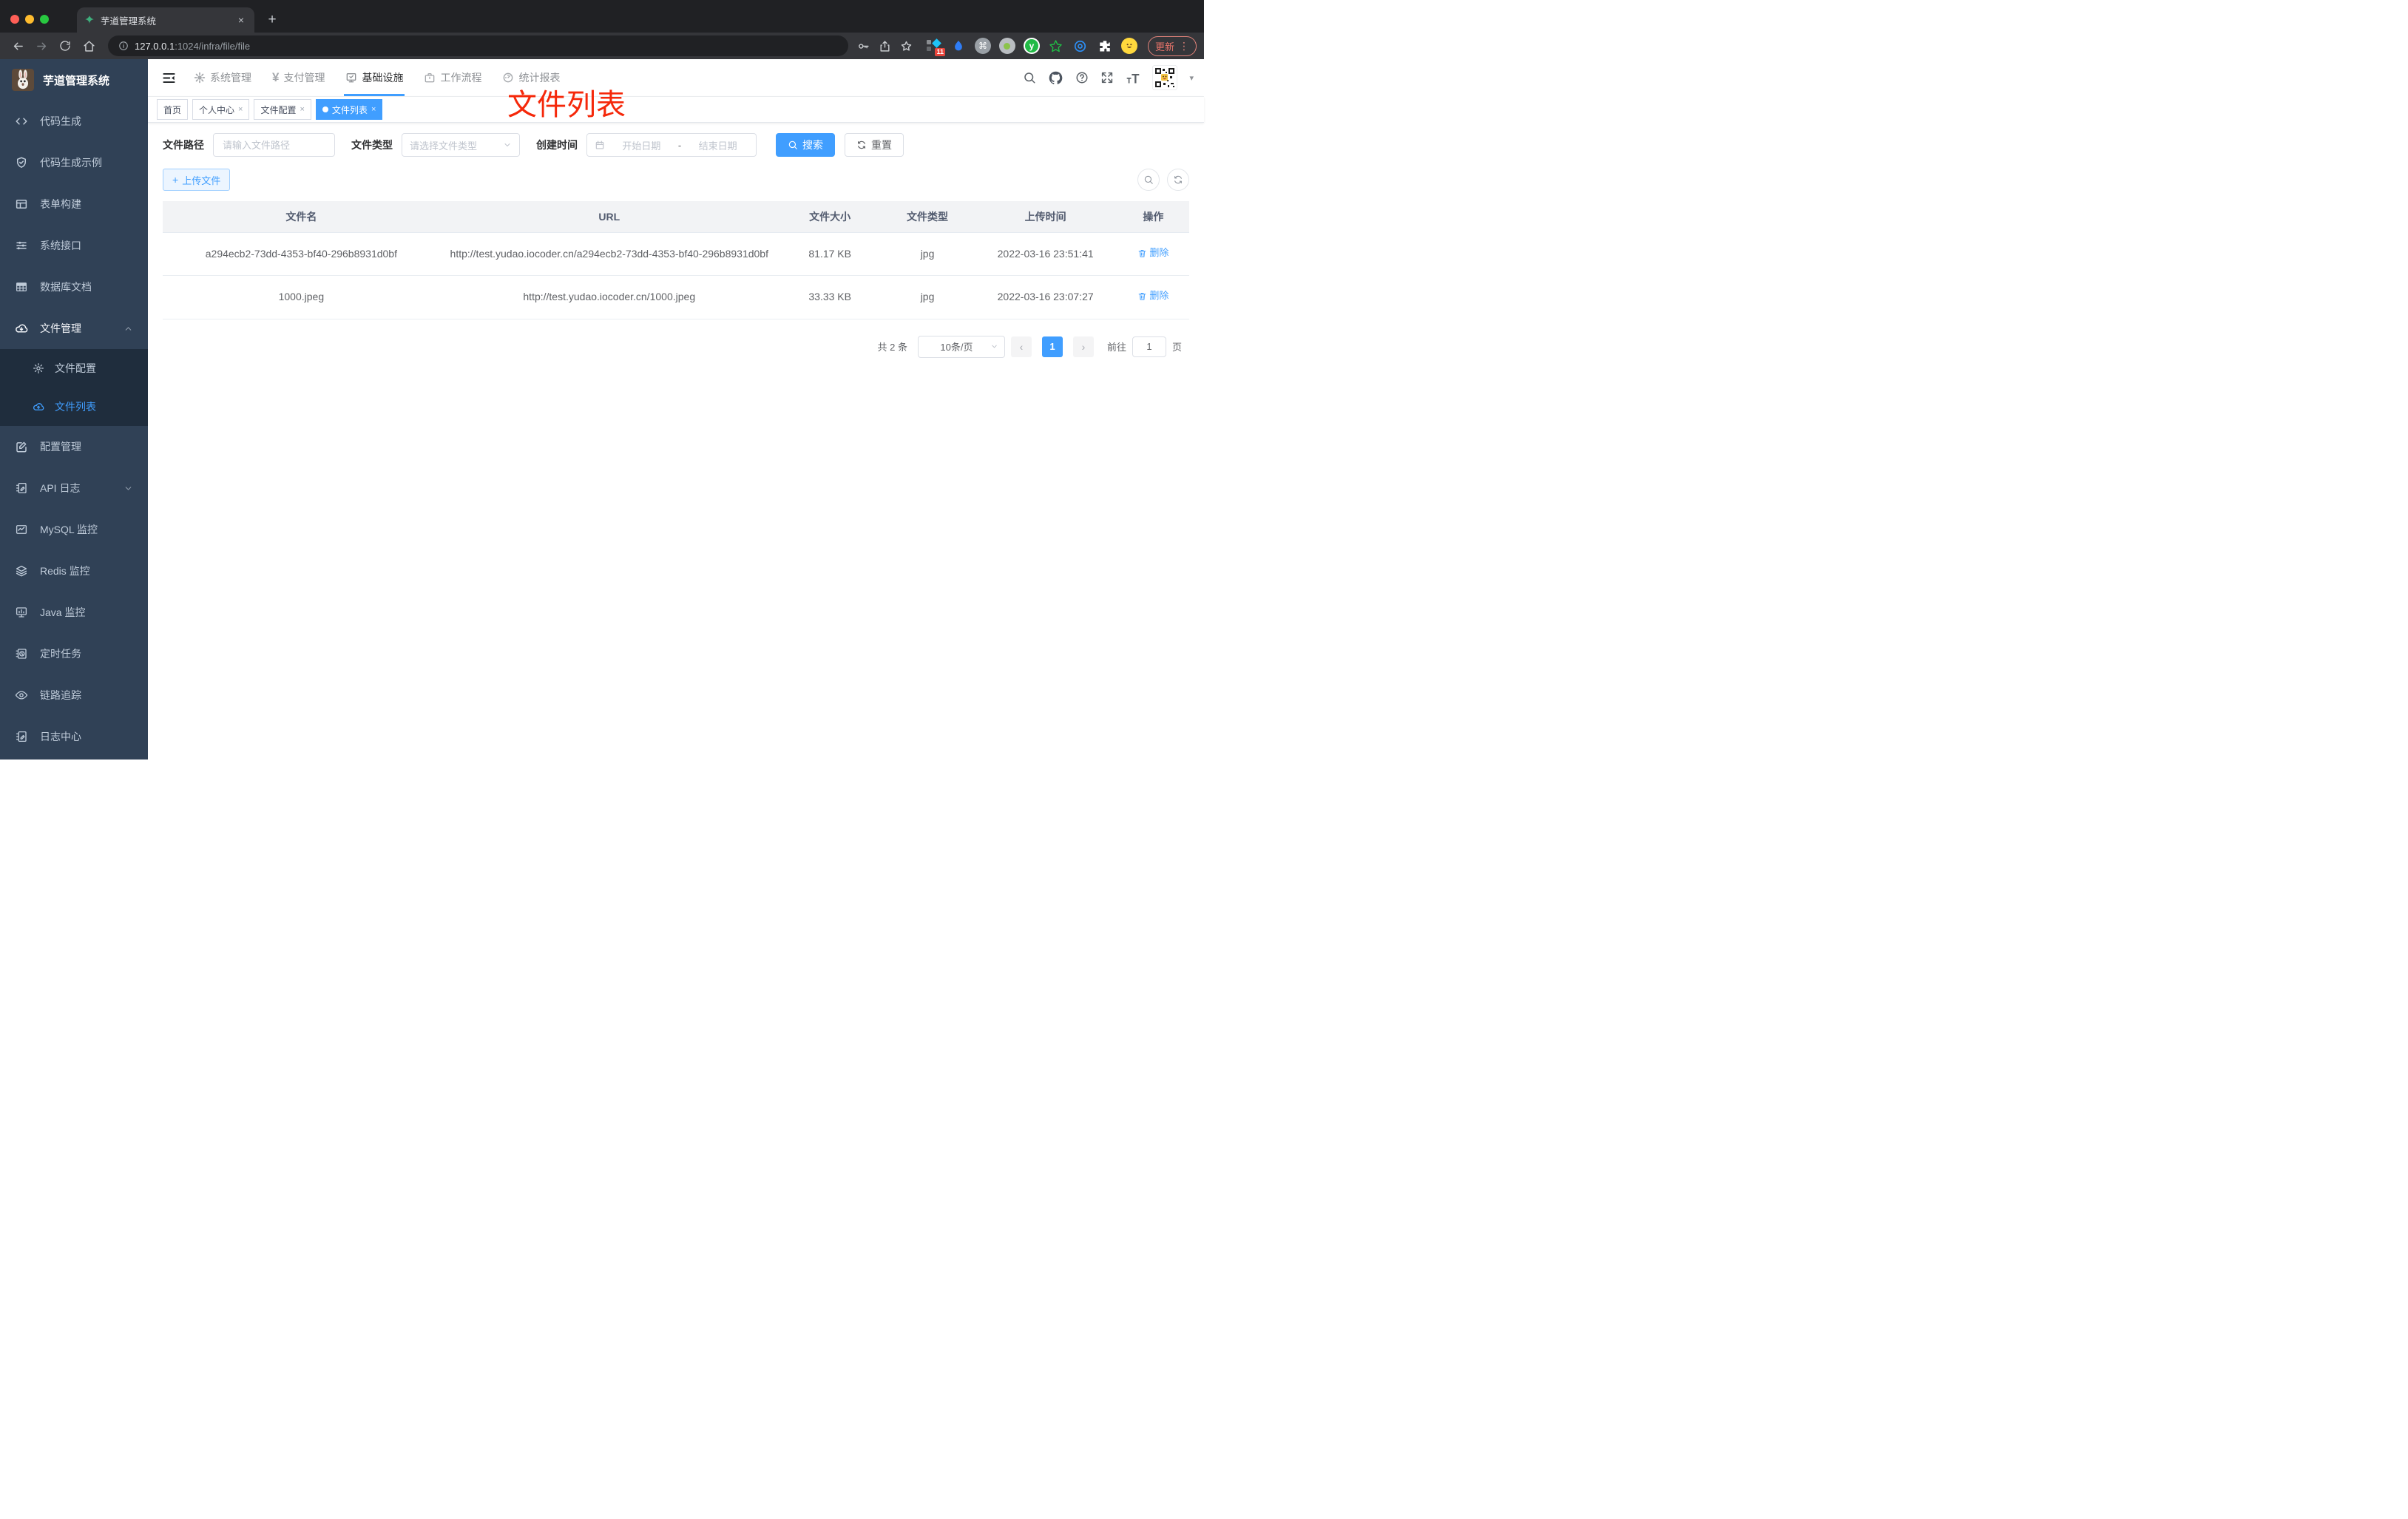 The height and width of the screenshot is (1519, 2408). Describe the element at coordinates (21, 571) in the screenshot. I see `layers-icon` at that location.